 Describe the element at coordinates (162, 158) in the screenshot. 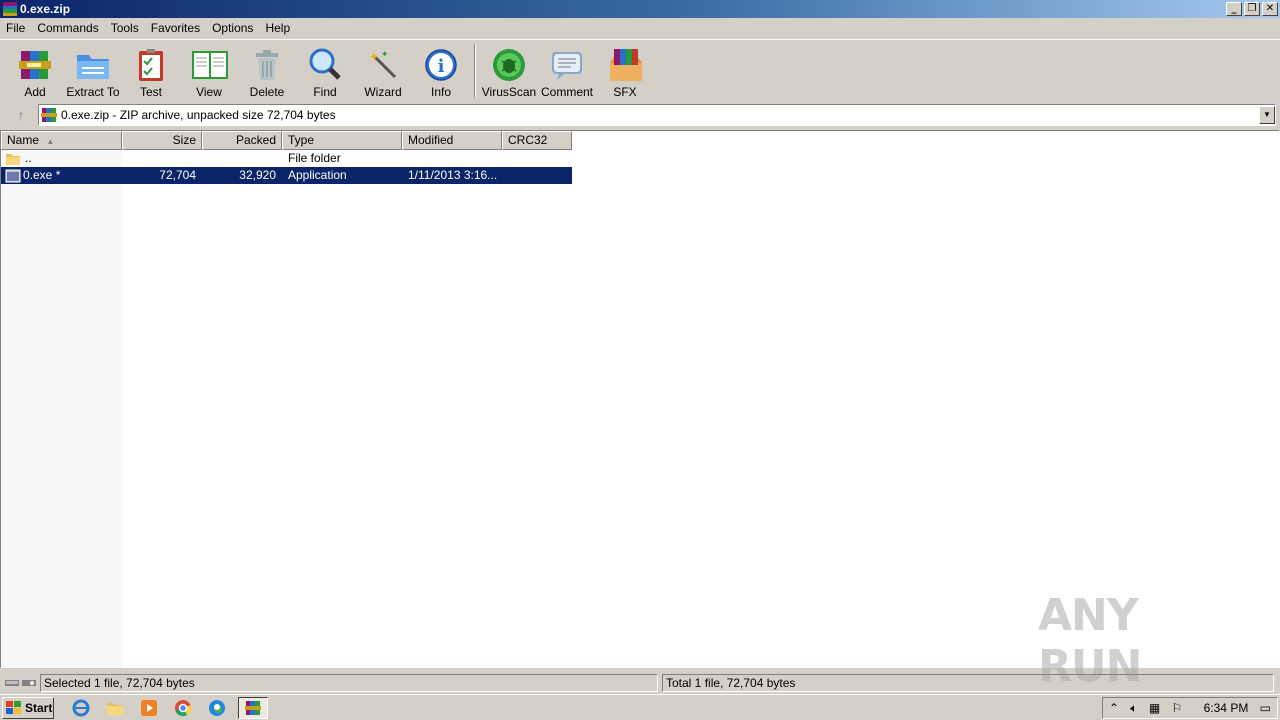

I see `file-size` at that location.